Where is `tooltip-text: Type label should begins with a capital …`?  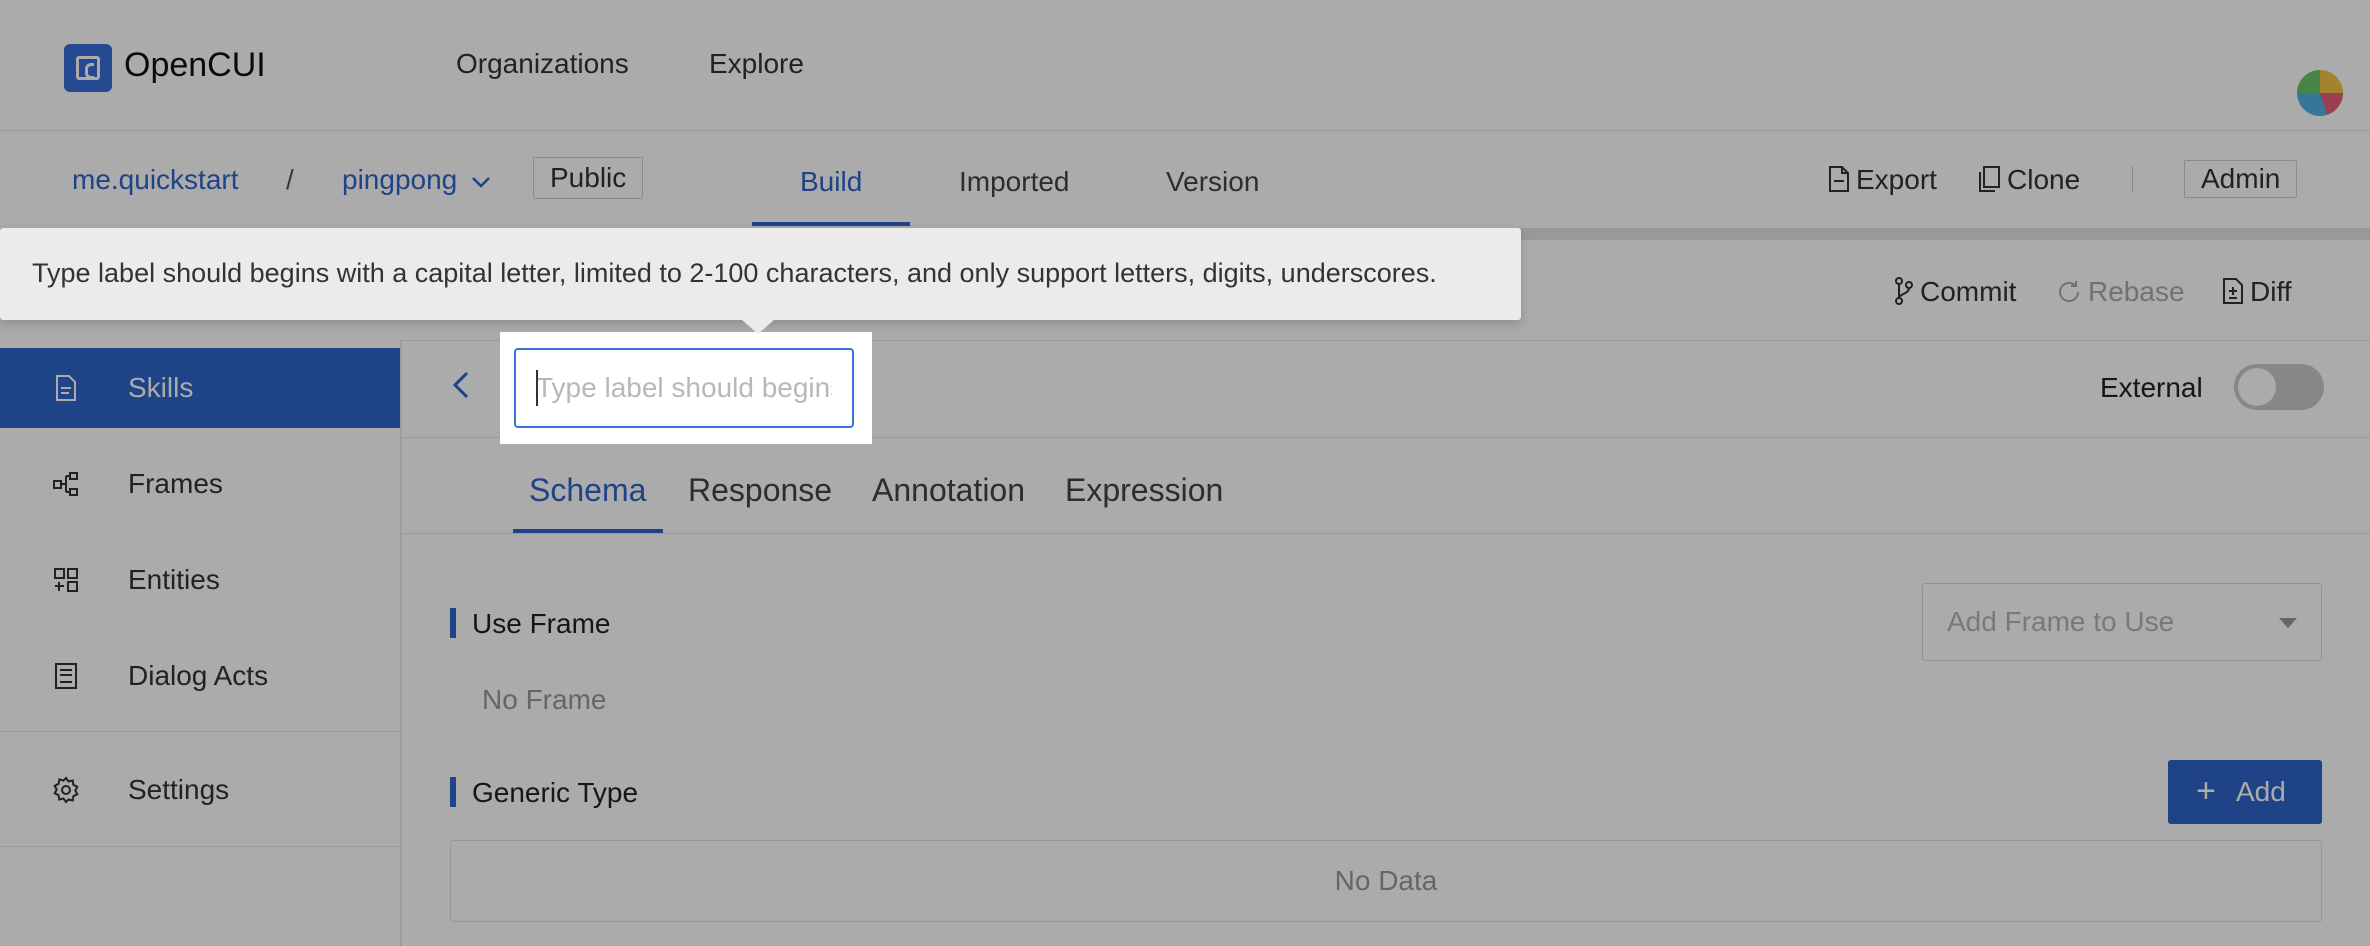
tooltip-text: Type label should begins with a capital … is located at coordinates (734, 273).